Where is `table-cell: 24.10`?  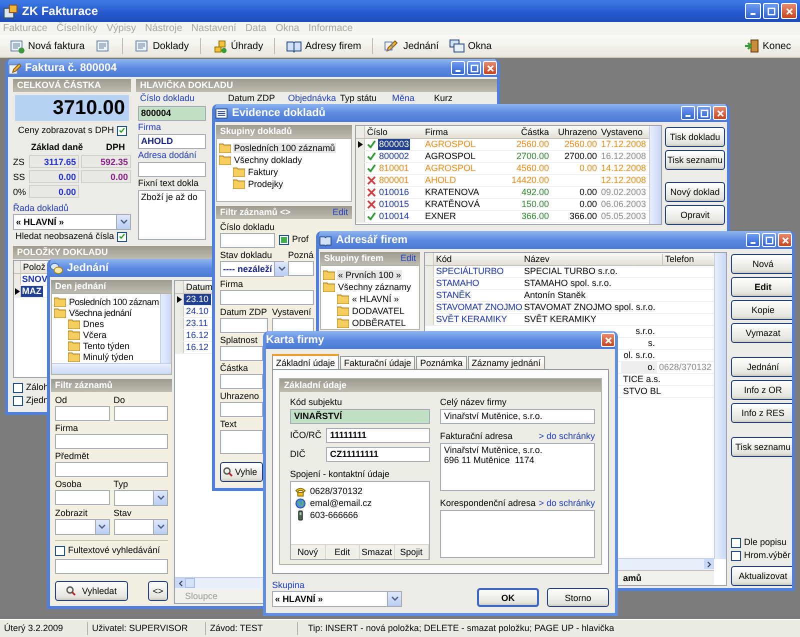 table-cell: 24.10 is located at coordinates (197, 311).